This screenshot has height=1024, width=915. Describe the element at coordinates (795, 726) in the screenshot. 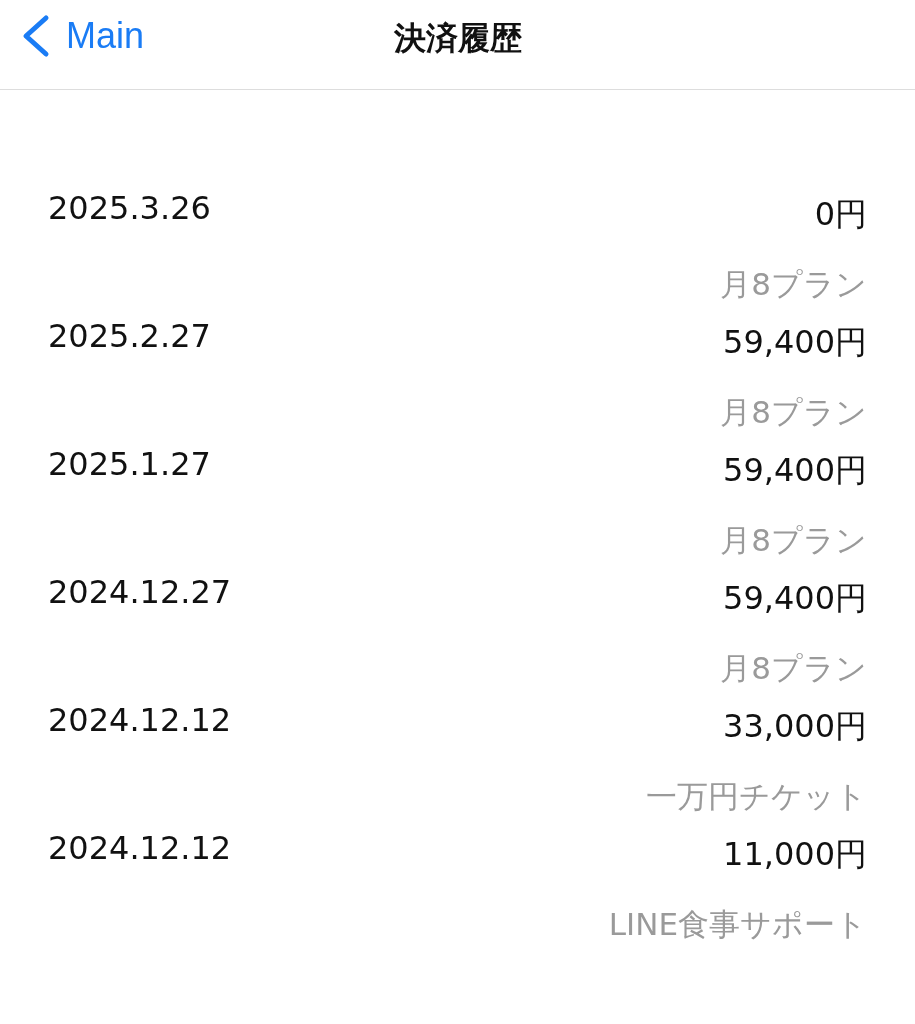

I see `payment-amount: 33,000円` at that location.